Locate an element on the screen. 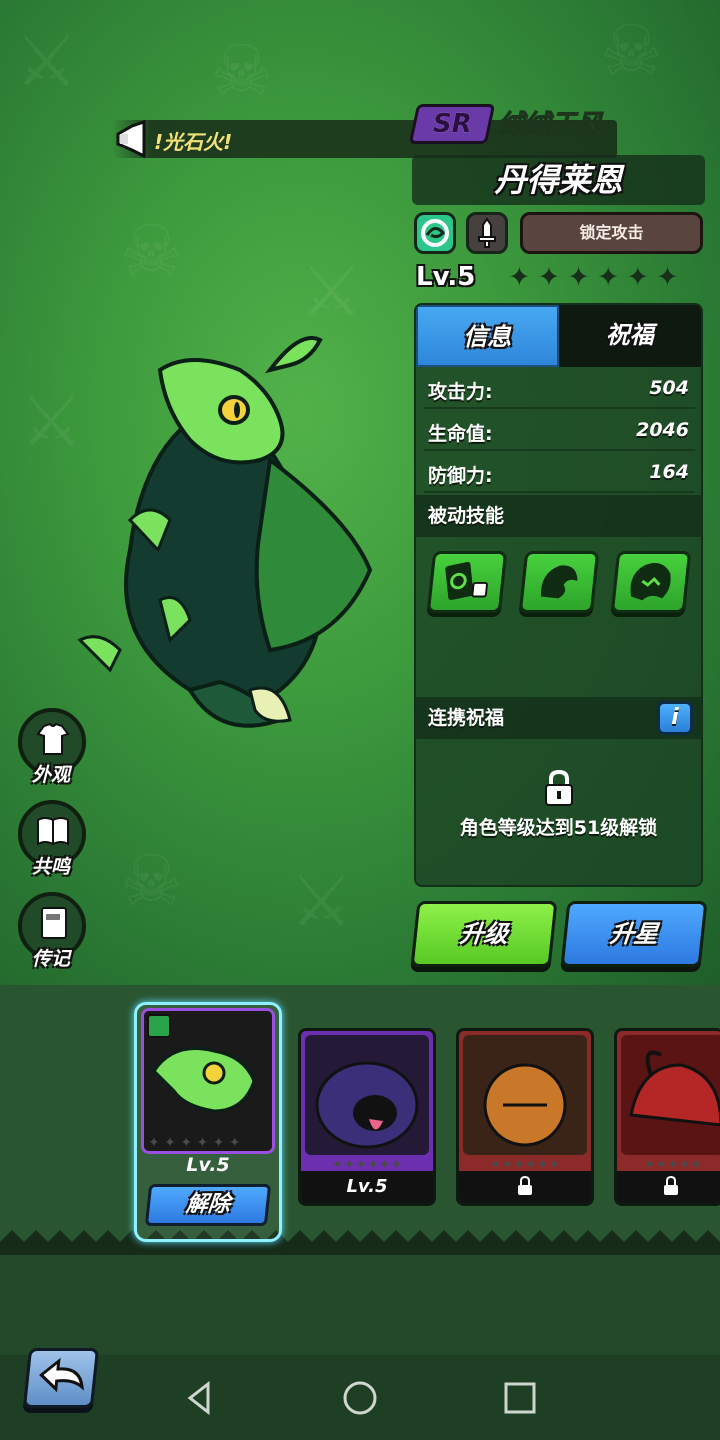 This screenshot has height=1440, width=720. appearance-label: 外观 is located at coordinates (51, 775).